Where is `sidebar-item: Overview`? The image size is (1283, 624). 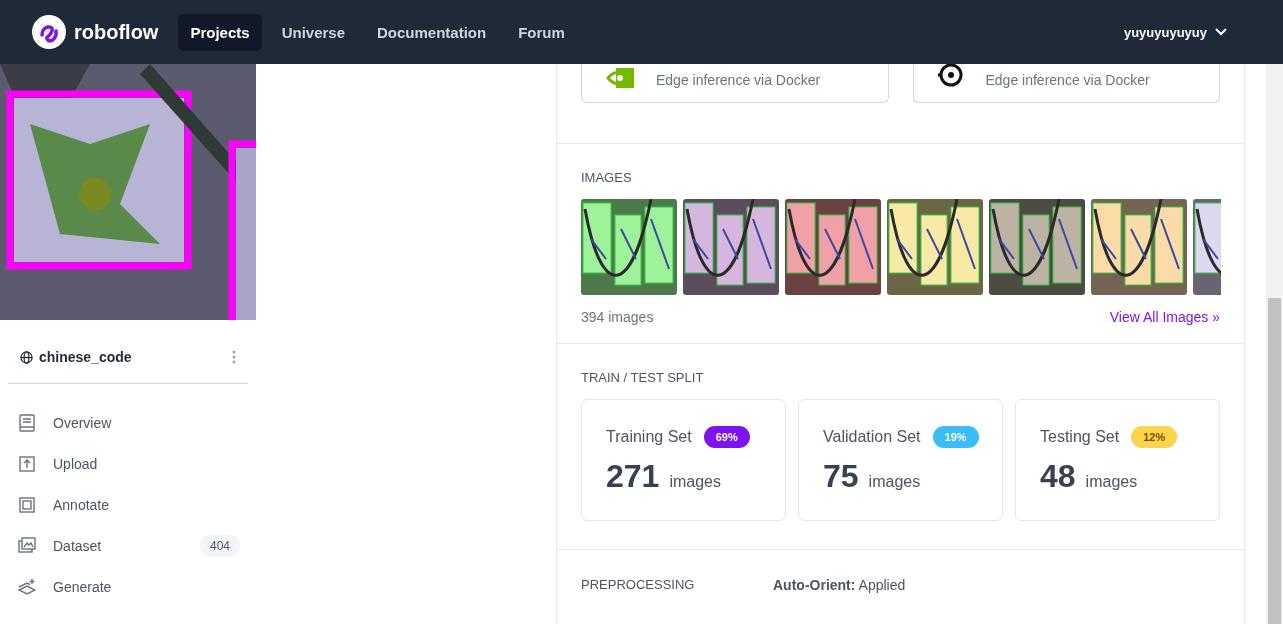 sidebar-item: Overview is located at coordinates (129, 422).